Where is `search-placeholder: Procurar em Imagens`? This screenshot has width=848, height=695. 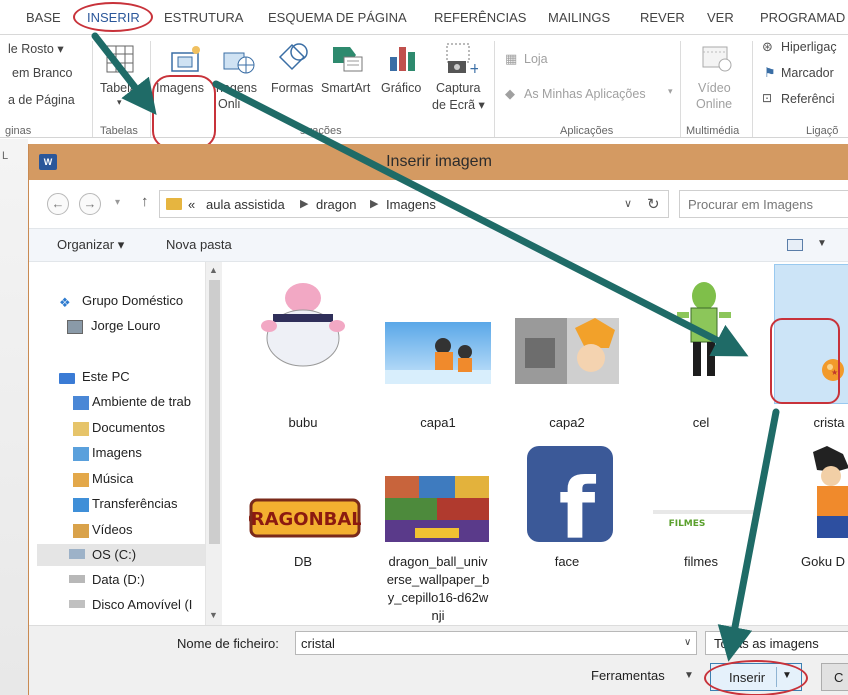 search-placeholder: Procurar em Imagens is located at coordinates (750, 204).